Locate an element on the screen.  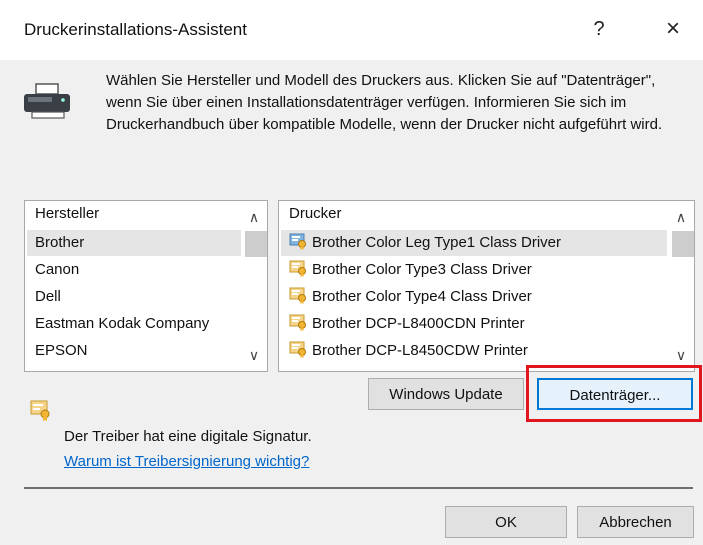
printer-item-label: Brother Color Type3 Class Driver is located at coordinates (422, 269).